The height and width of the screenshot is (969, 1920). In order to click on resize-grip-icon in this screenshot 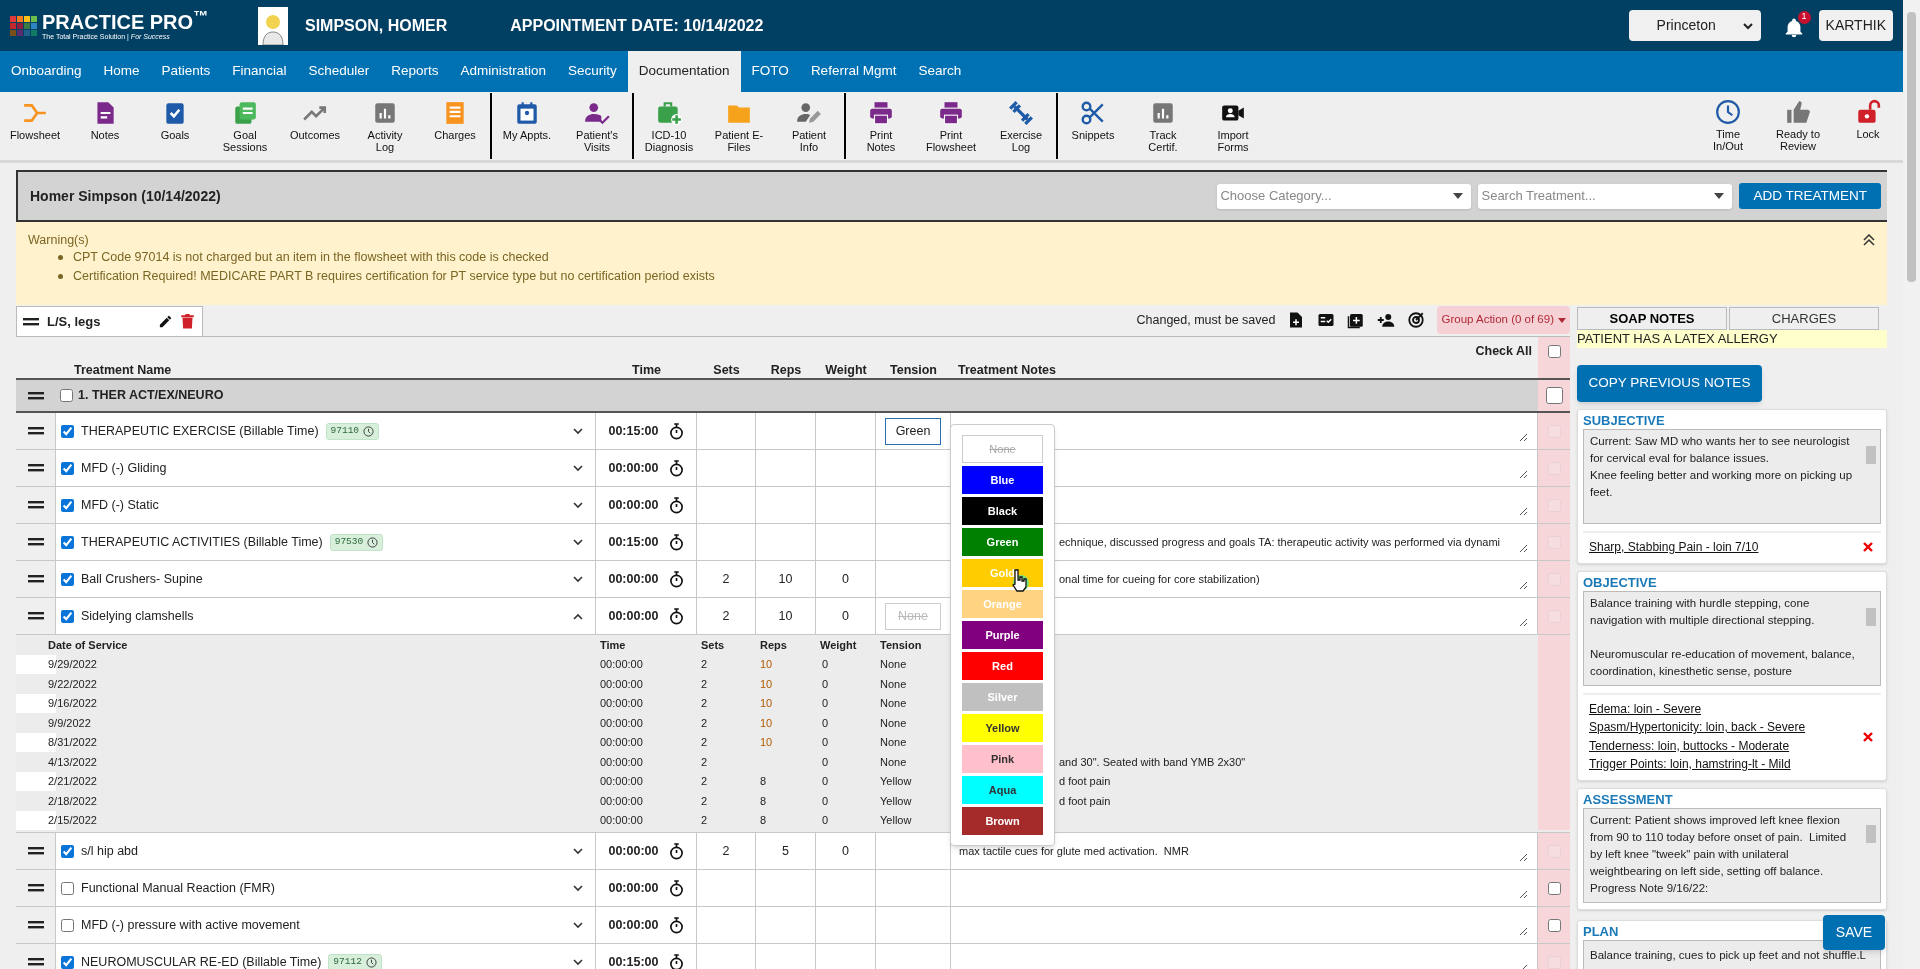, I will do `click(1523, 857)`.